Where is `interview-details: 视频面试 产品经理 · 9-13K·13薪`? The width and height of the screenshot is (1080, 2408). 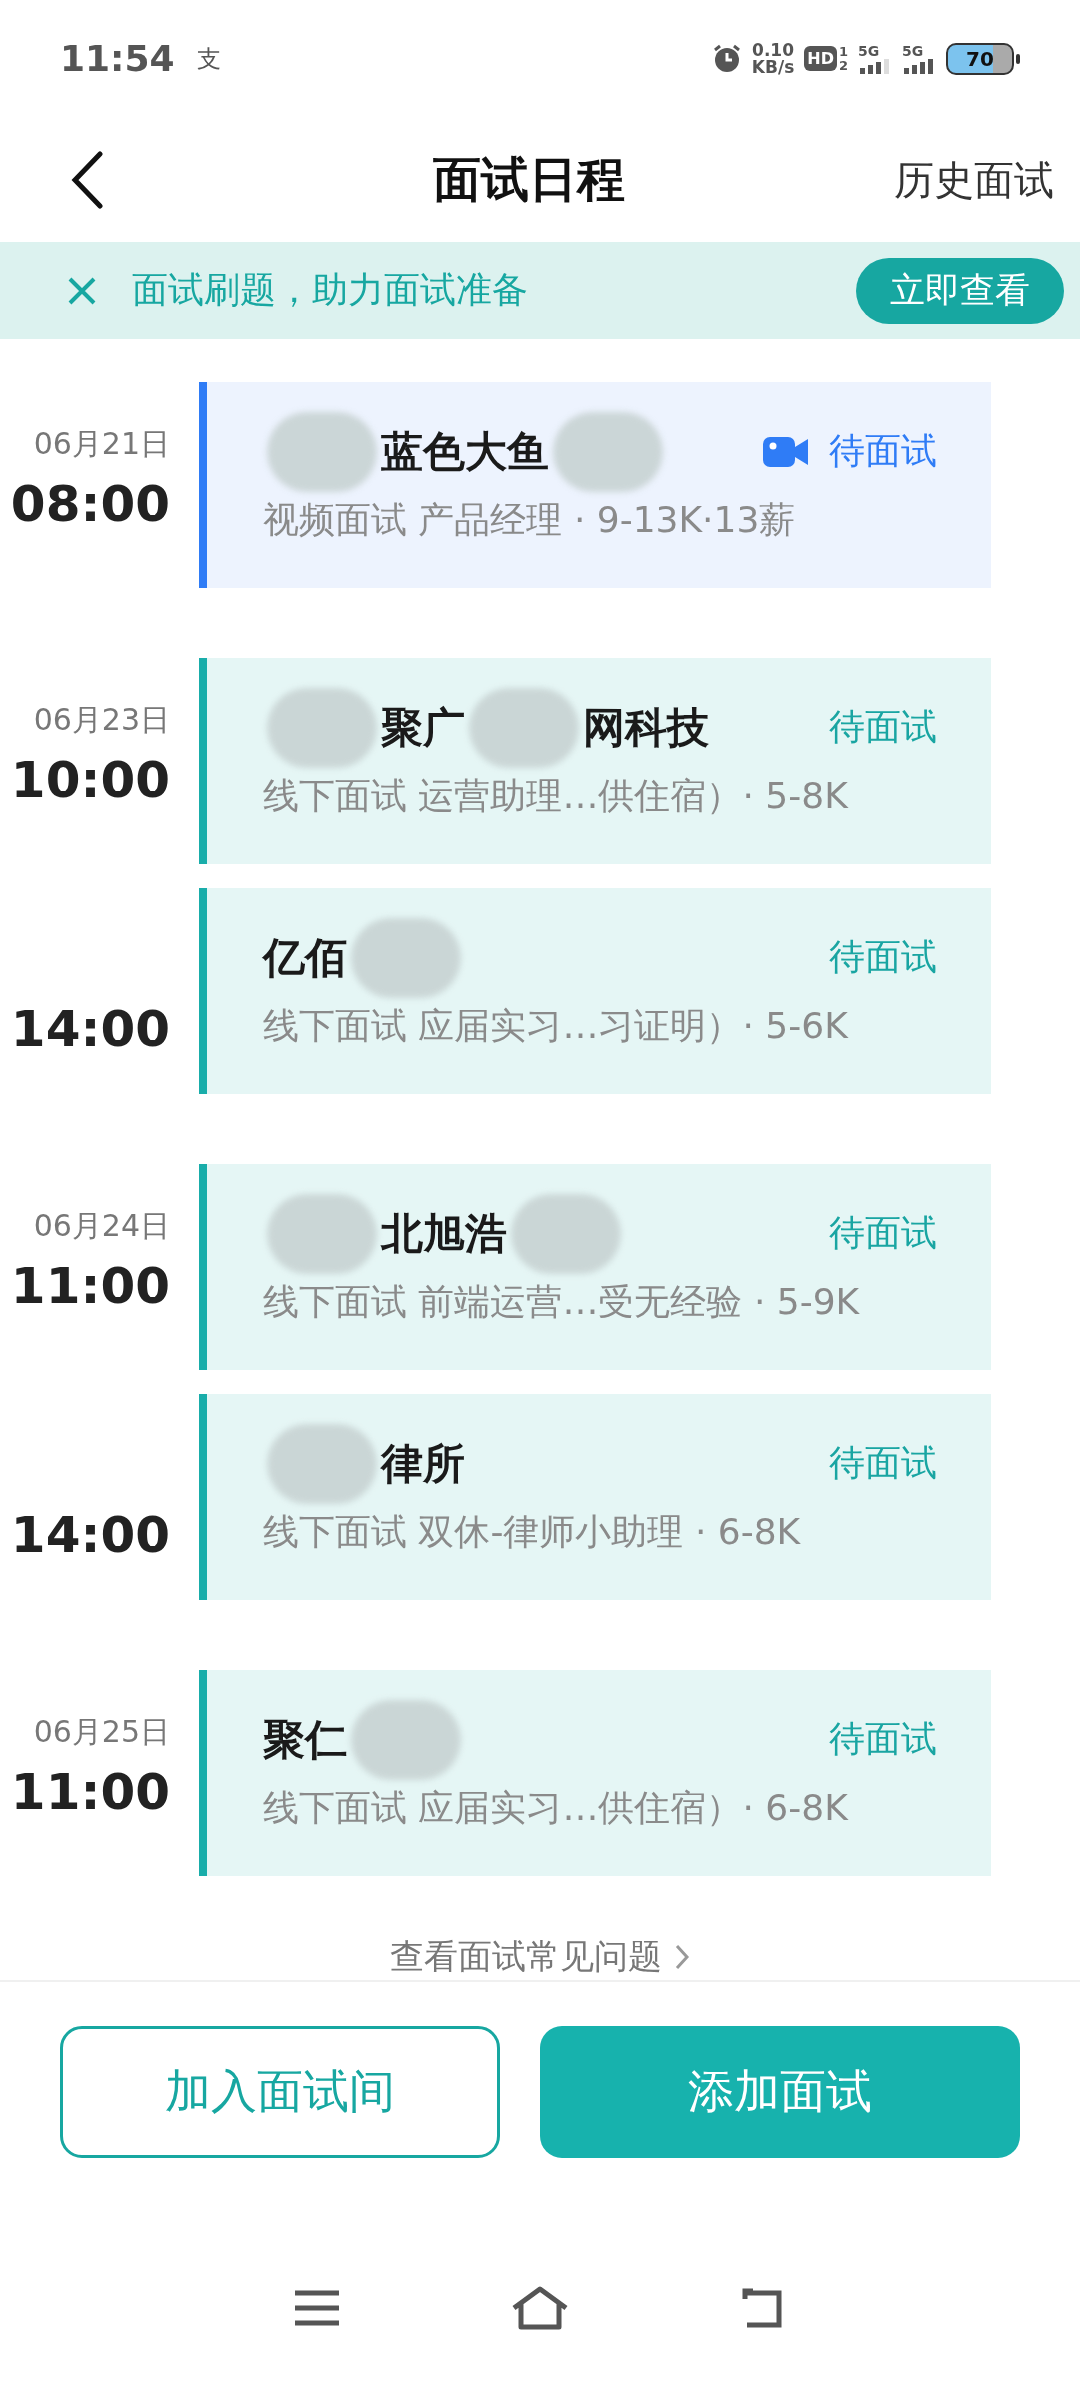 interview-details: 视频面试 产品经理 · 9-13K·13薪 is located at coordinates (530, 519).